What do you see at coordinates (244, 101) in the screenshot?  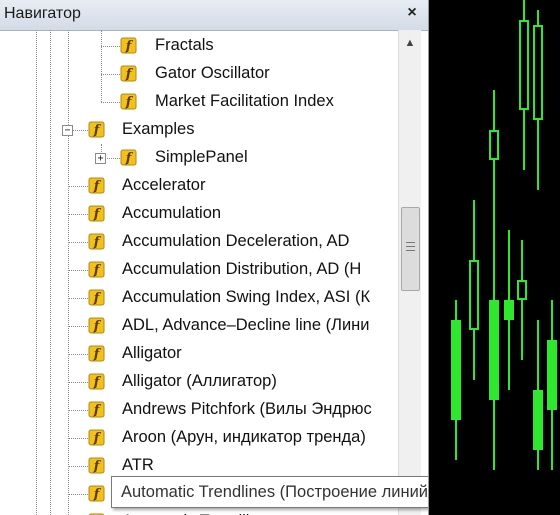 I see `tree-item-label: Market Facilitation Index` at bounding box center [244, 101].